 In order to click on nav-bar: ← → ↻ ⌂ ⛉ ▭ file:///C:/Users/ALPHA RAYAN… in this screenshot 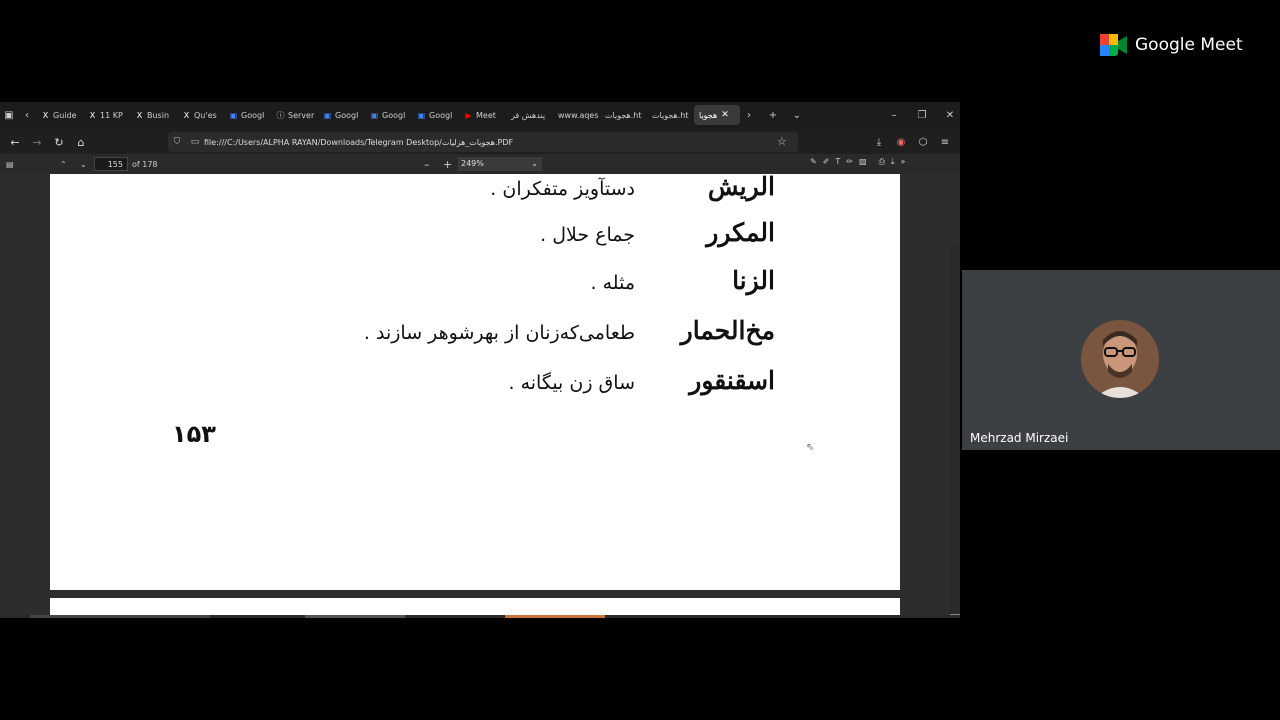, I will do `click(480, 142)`.